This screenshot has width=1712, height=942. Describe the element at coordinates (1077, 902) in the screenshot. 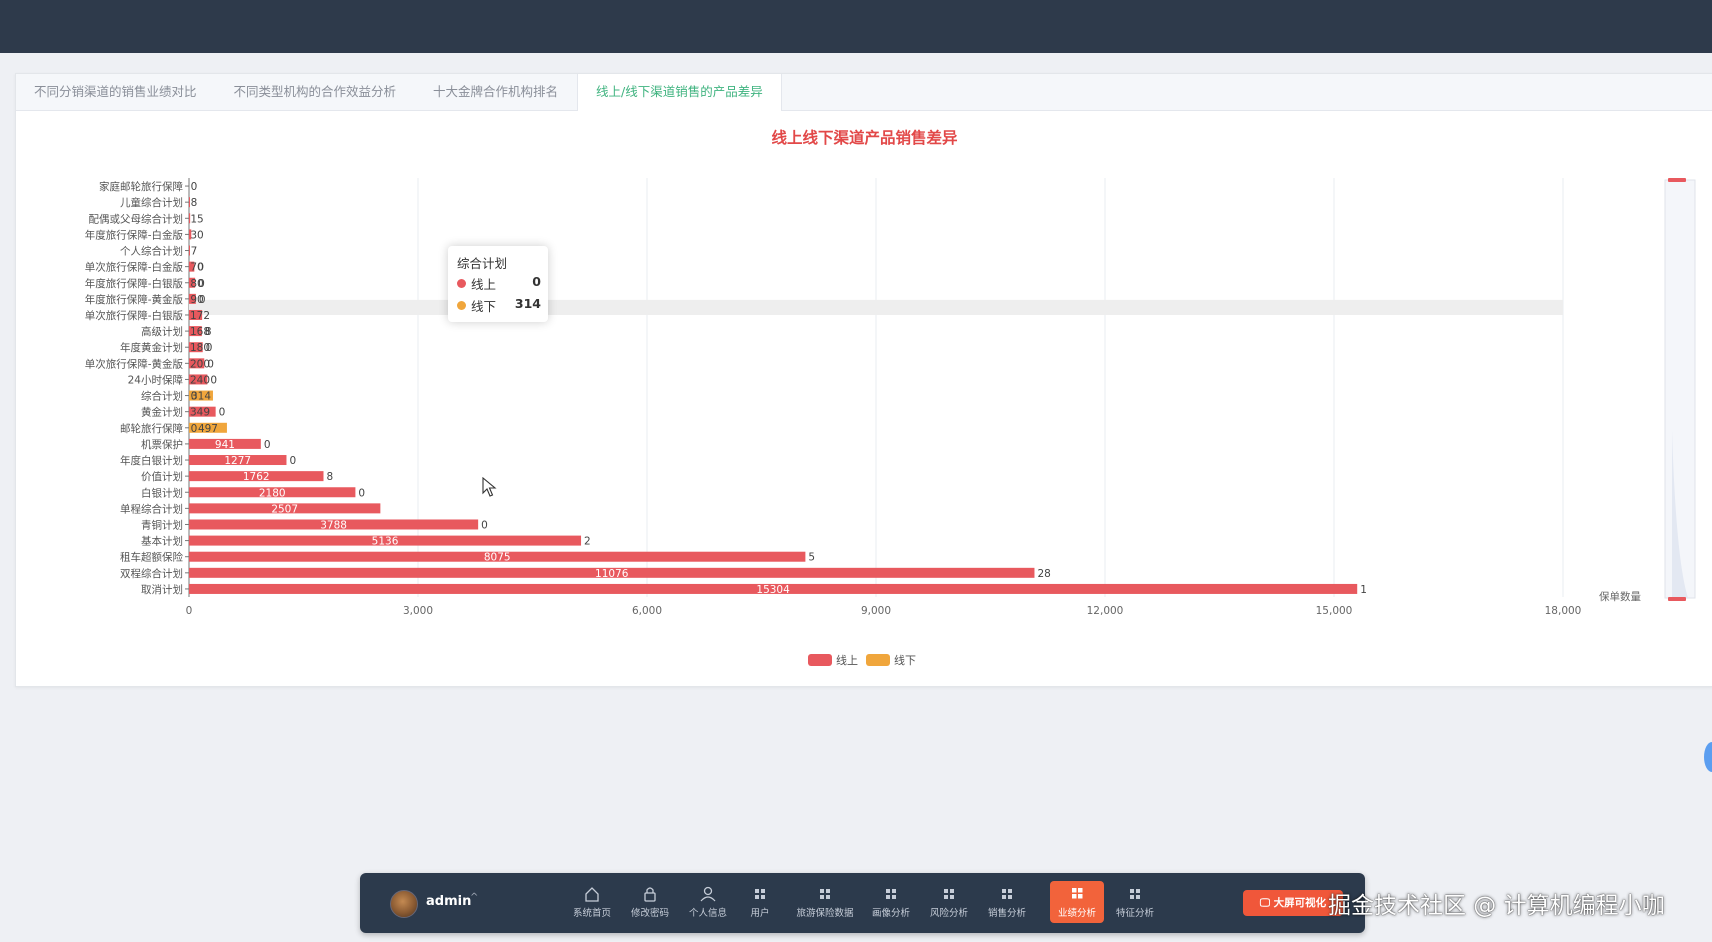

I see `nav-performance-analysis: 业绩分析` at that location.